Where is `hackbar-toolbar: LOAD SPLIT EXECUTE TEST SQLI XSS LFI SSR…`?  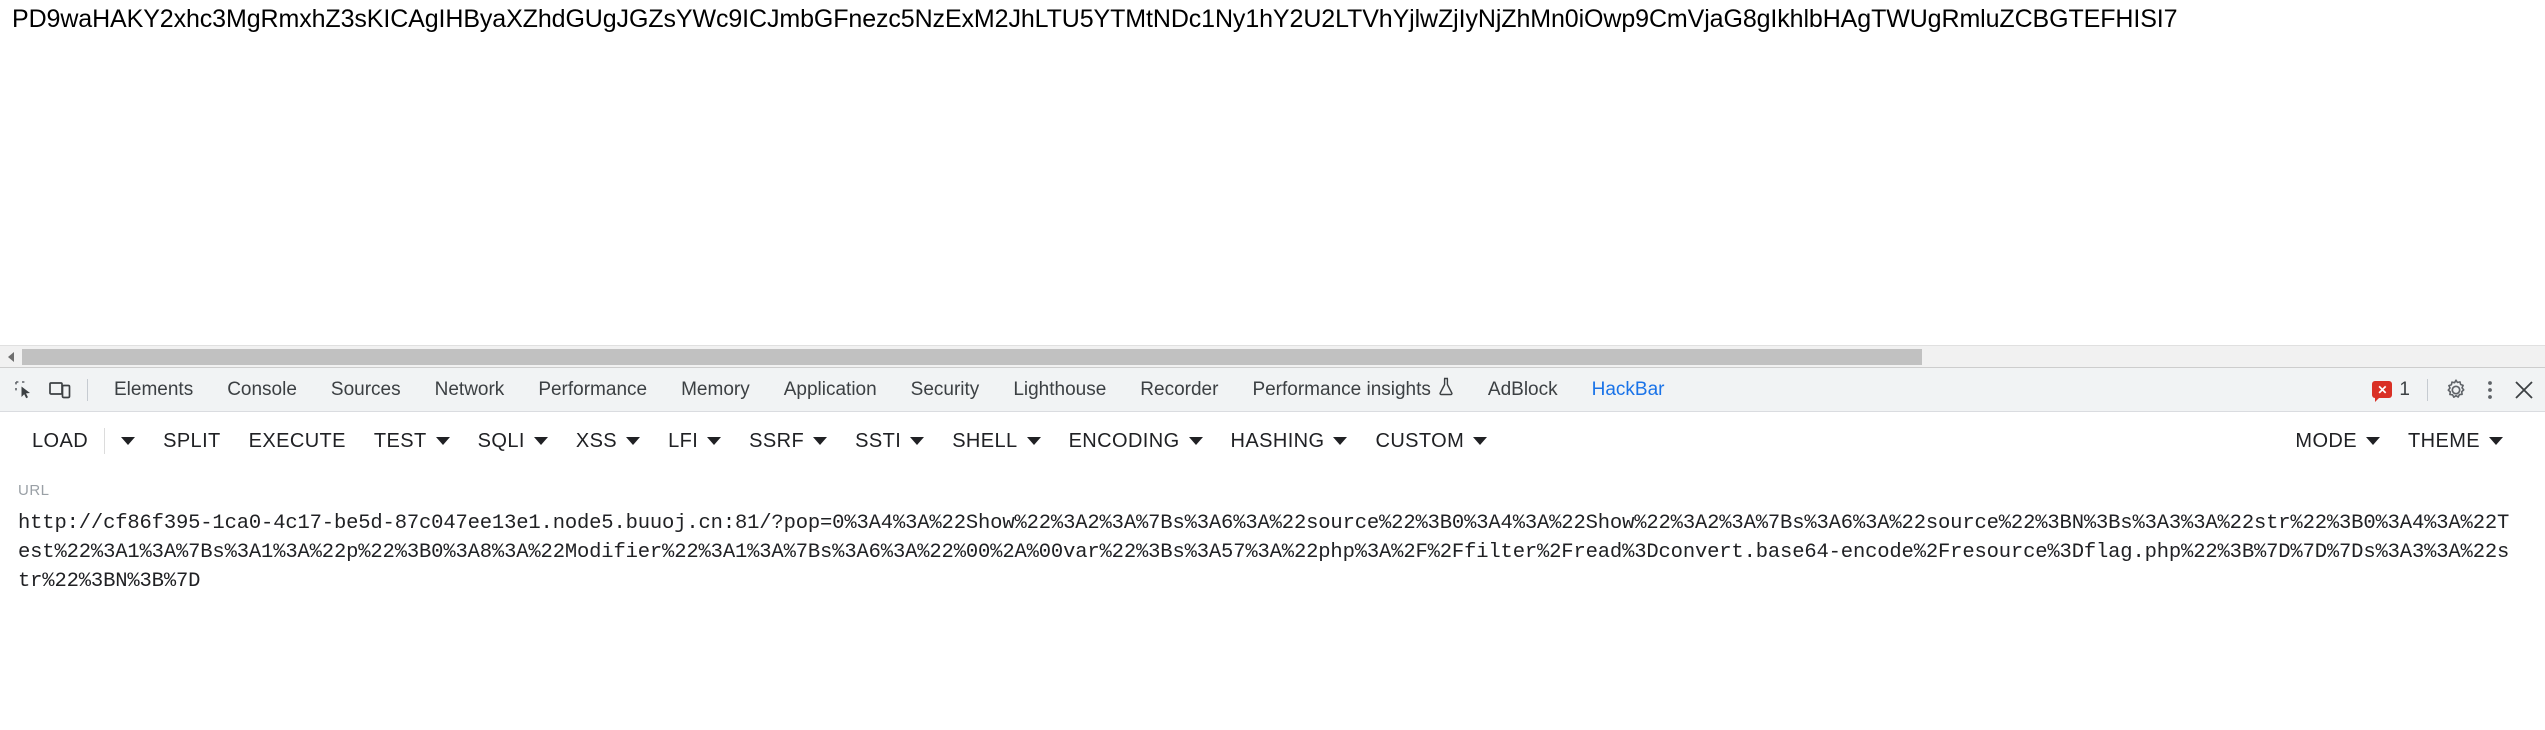
hackbar-toolbar: LOAD SPLIT EXECUTE TEST SQLI XSS LFI SSR… is located at coordinates (1272, 441).